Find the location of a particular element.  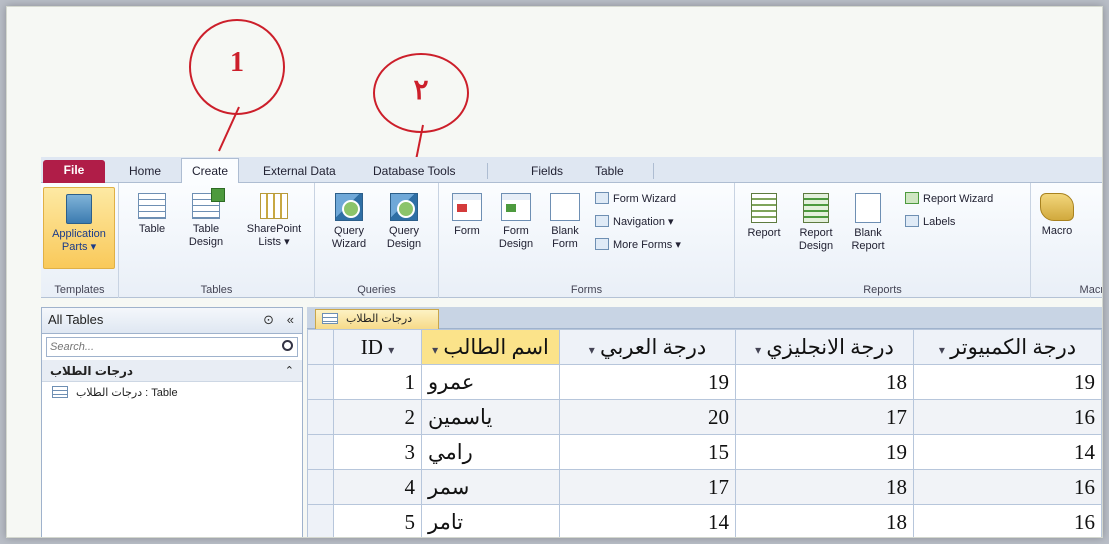

document-tab: درجات الطلاب is located at coordinates (377, 319).